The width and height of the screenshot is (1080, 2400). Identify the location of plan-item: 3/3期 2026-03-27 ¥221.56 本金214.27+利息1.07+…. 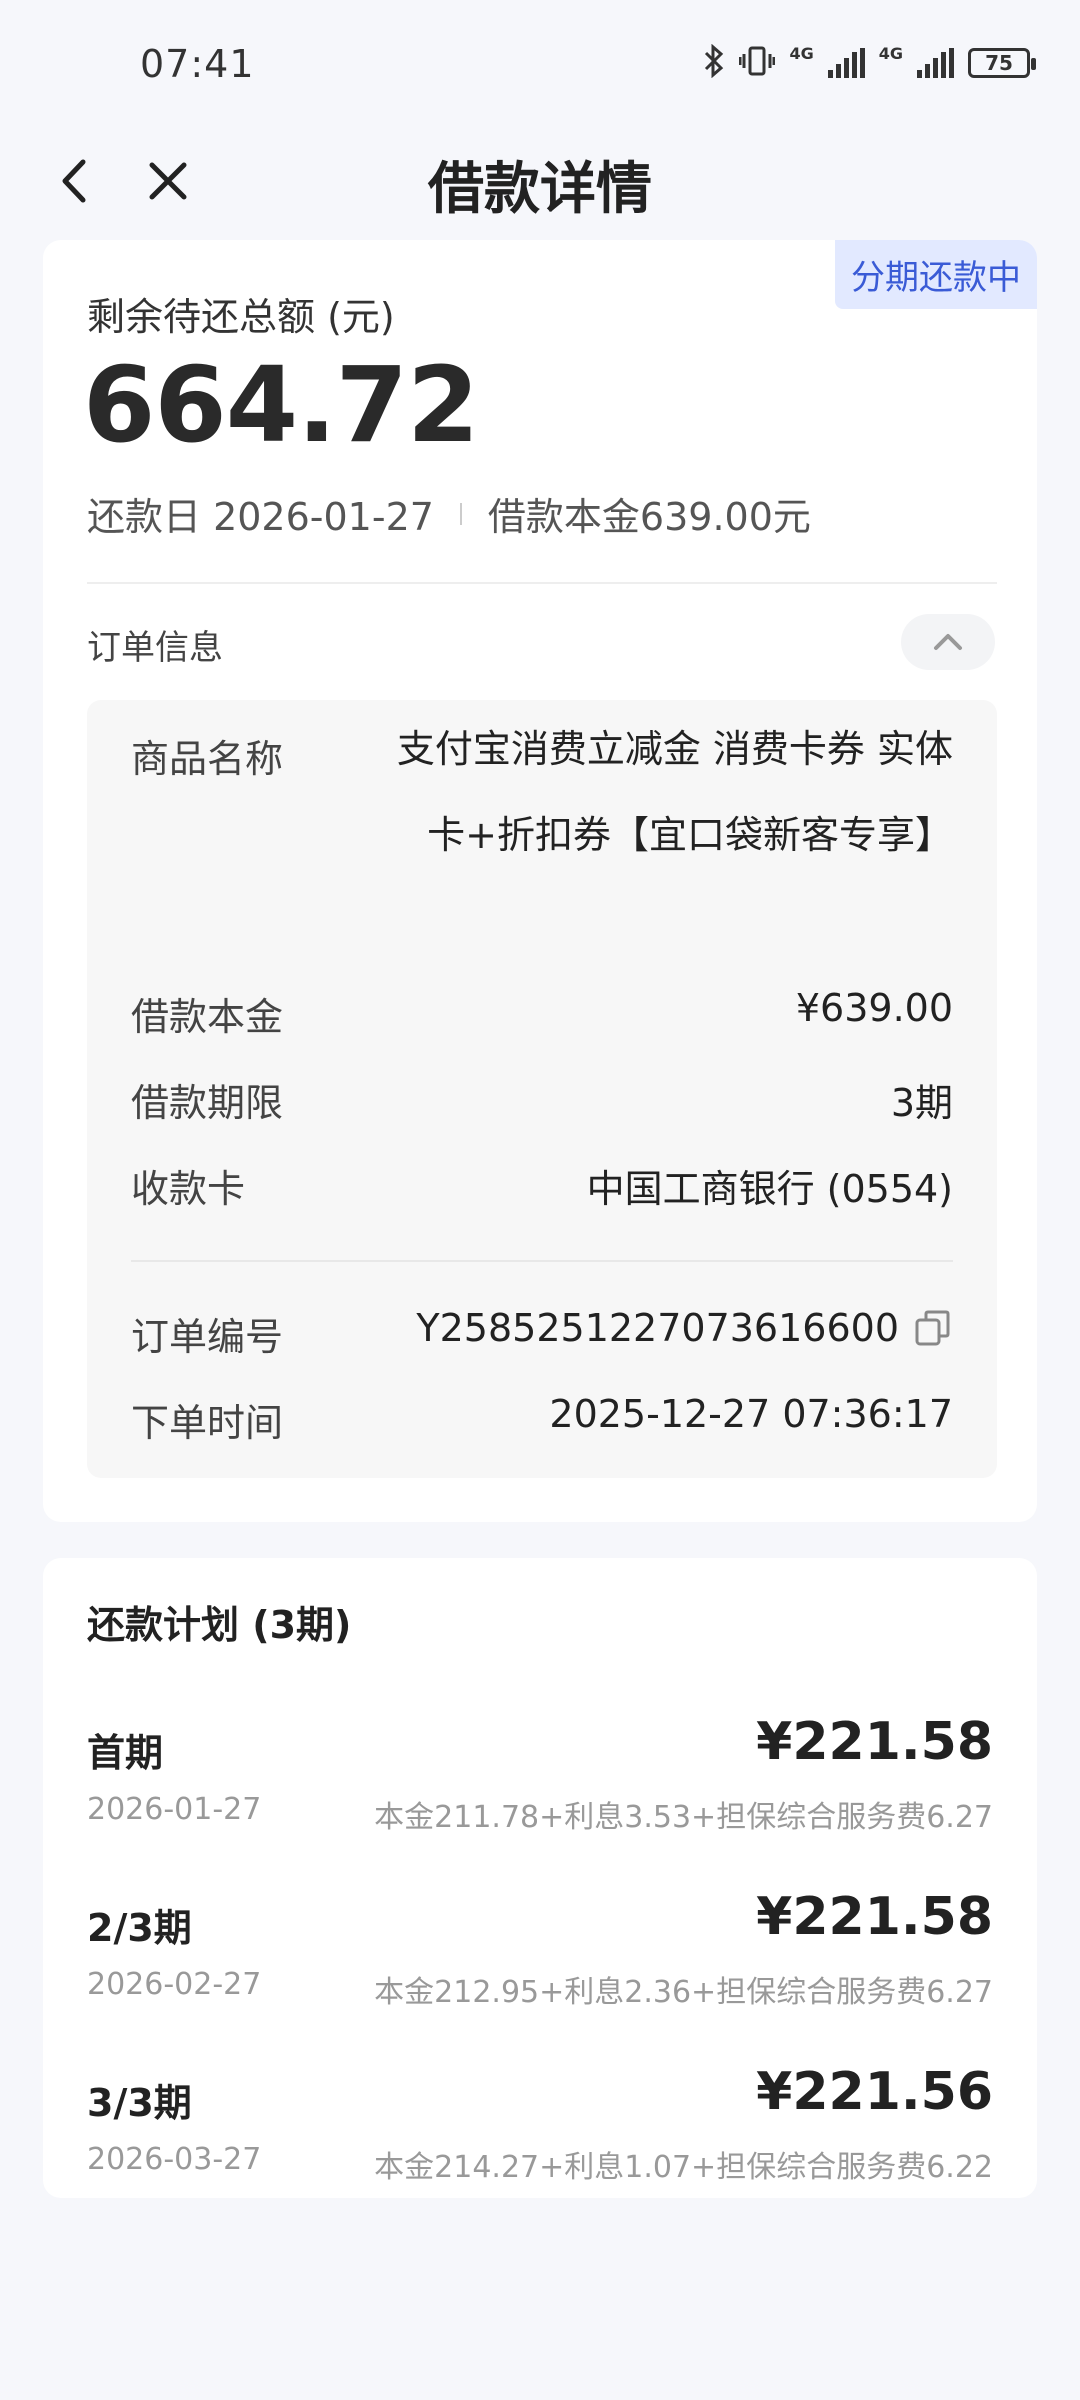
(540, 2137).